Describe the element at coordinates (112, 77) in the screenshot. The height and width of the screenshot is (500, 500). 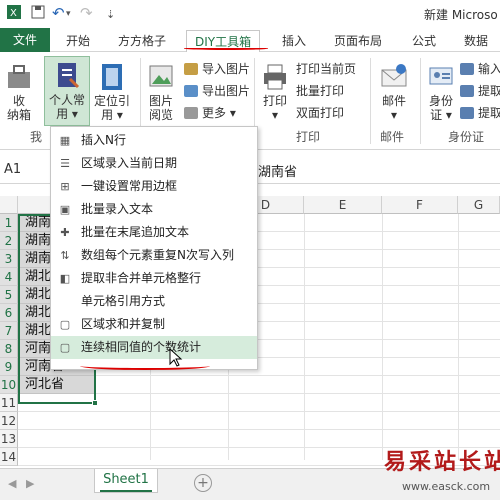
I see `locate-icon` at that location.